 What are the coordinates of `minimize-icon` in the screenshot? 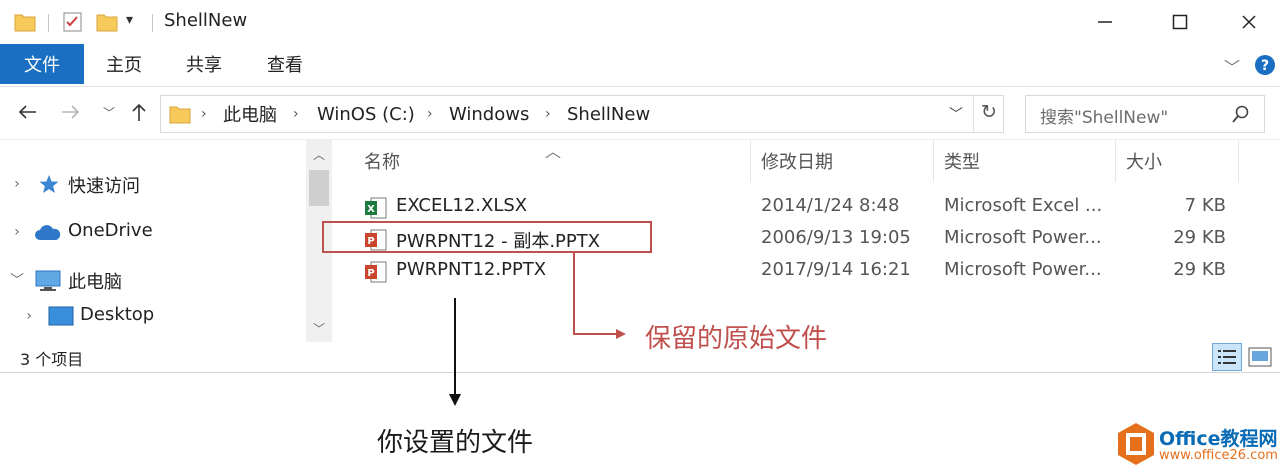 It's located at (1105, 22).